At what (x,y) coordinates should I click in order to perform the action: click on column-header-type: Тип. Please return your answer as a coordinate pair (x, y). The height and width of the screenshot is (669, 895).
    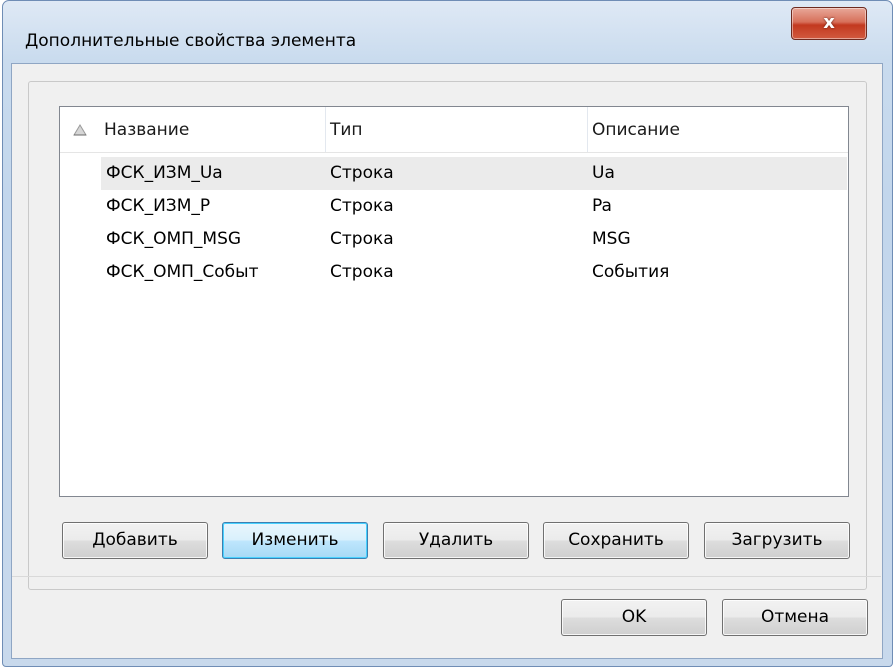
    Looking at the image, I should click on (457, 129).